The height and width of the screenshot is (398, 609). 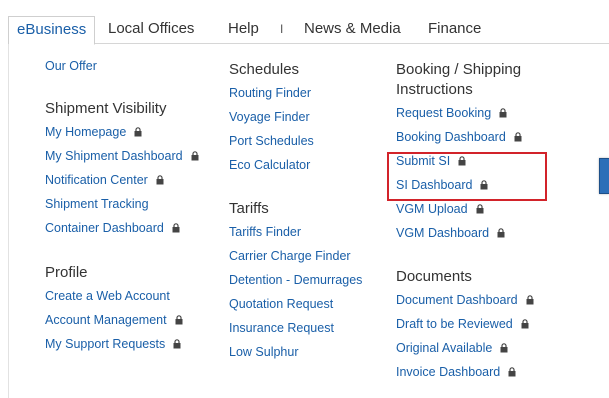 What do you see at coordinates (604, 176) in the screenshot?
I see `side-panel-button` at bounding box center [604, 176].